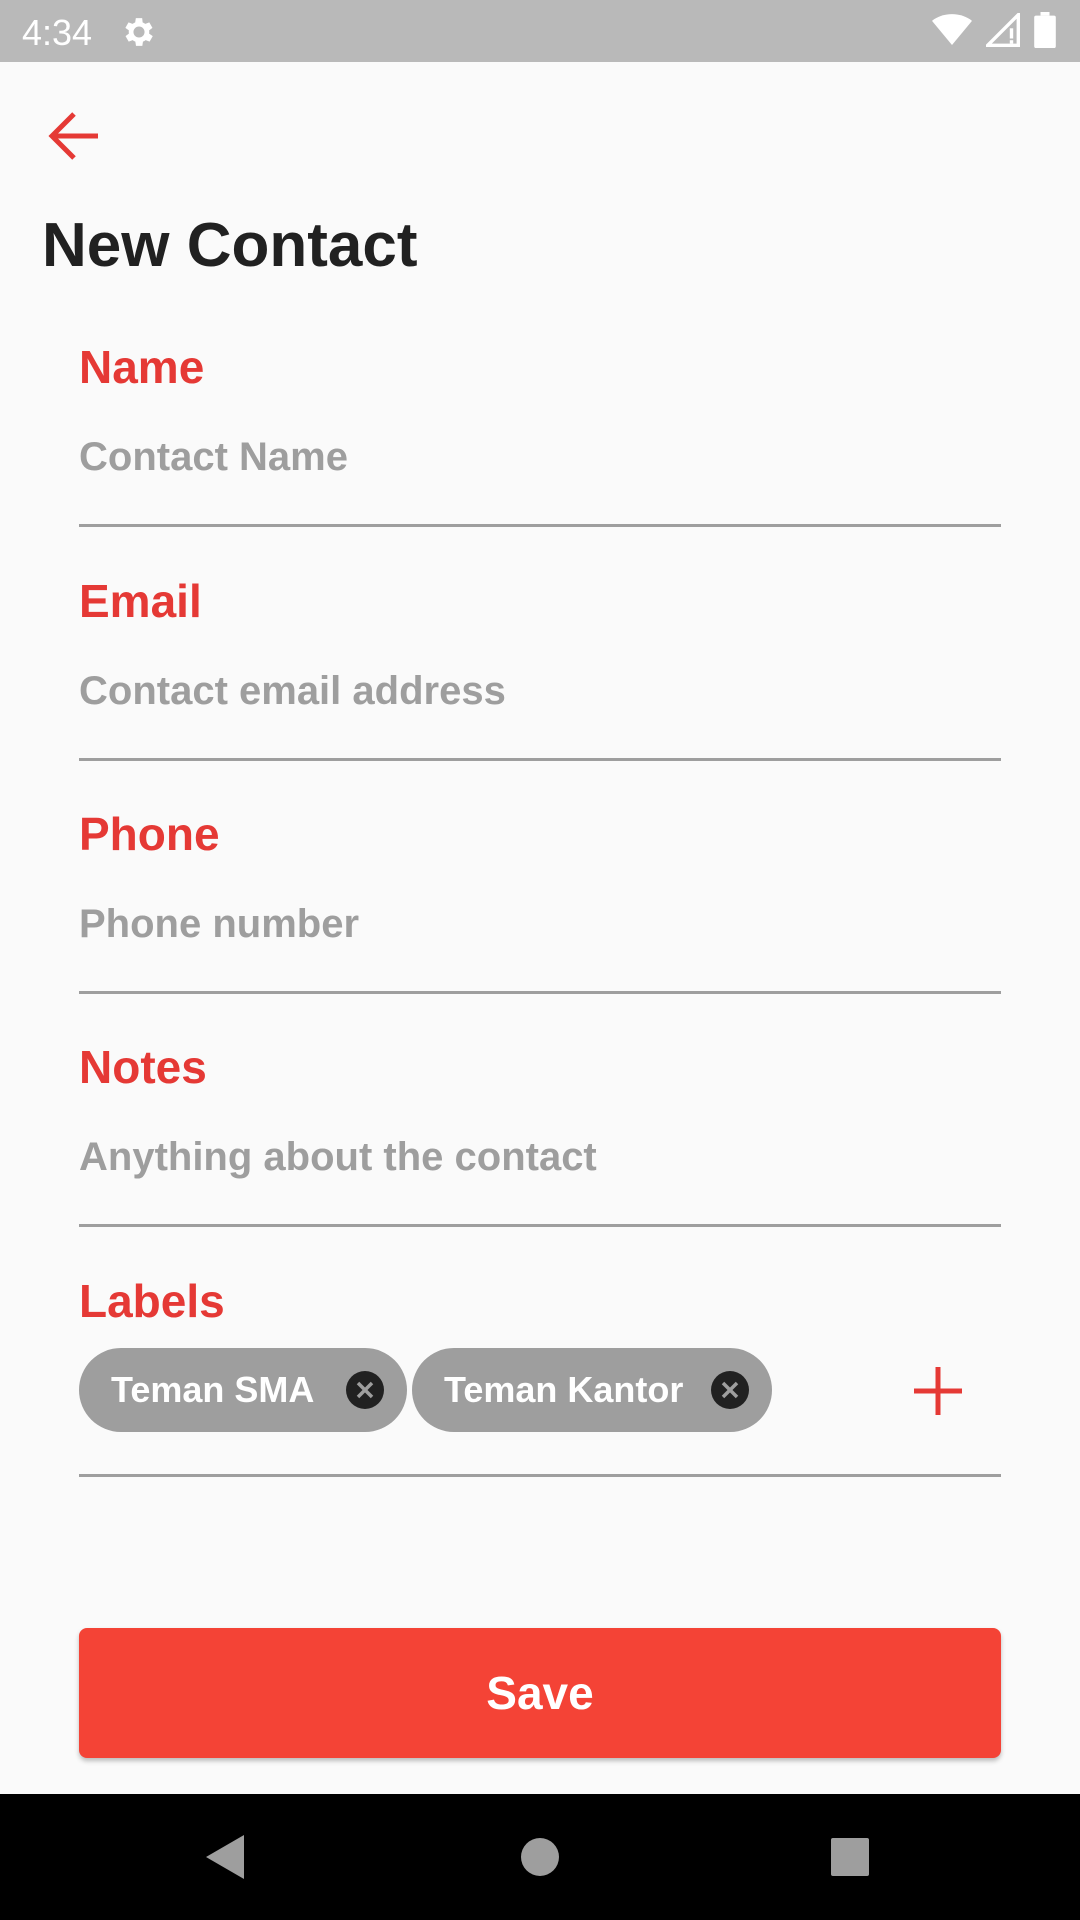 The width and height of the screenshot is (1080, 1920). What do you see at coordinates (1045, 30) in the screenshot?
I see `battery-icon` at bounding box center [1045, 30].